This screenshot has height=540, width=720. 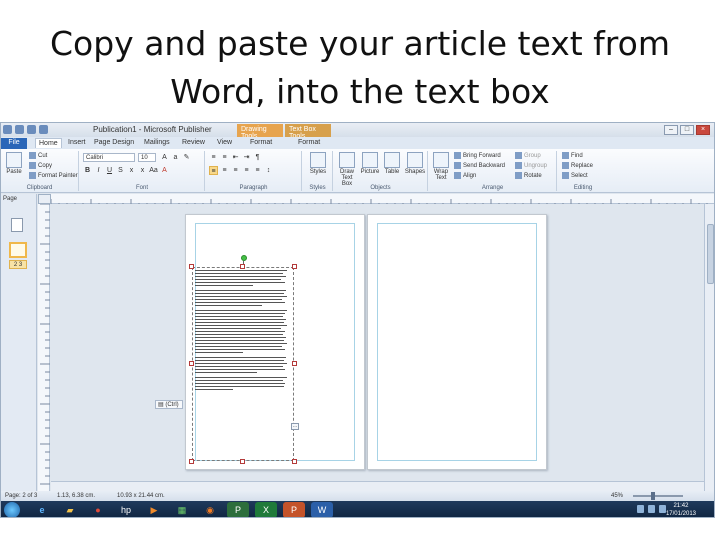 I want to click on font-name-select: Calibri, so click(x=109, y=157).